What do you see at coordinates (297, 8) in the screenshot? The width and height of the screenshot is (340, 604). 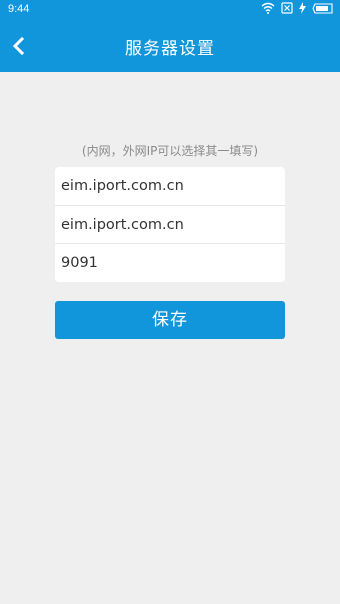 I see `status-icons` at bounding box center [297, 8].